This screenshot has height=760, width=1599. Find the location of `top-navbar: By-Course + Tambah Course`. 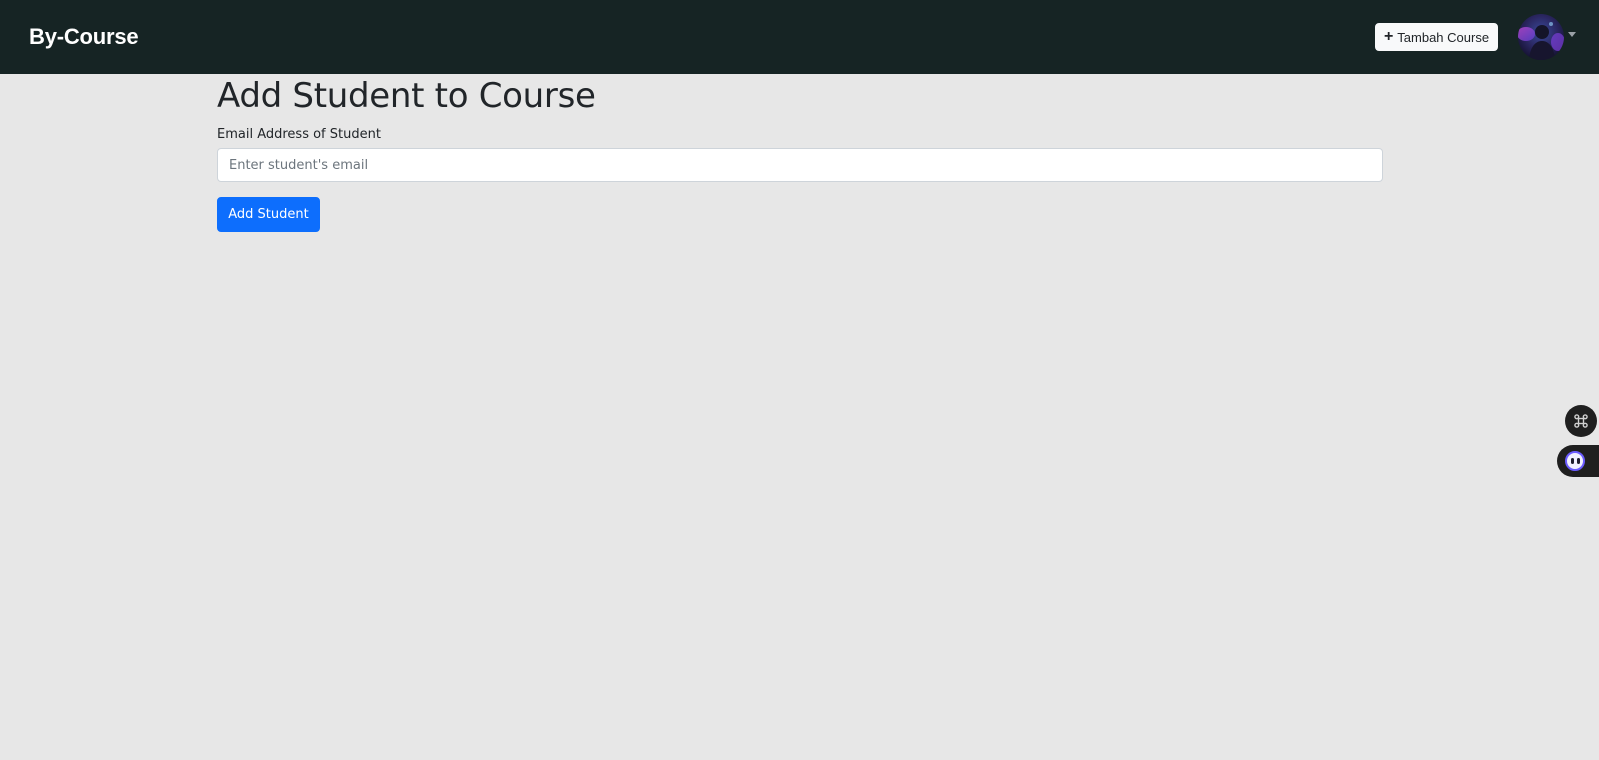

top-navbar: By-Course + Tambah Course is located at coordinates (799, 37).